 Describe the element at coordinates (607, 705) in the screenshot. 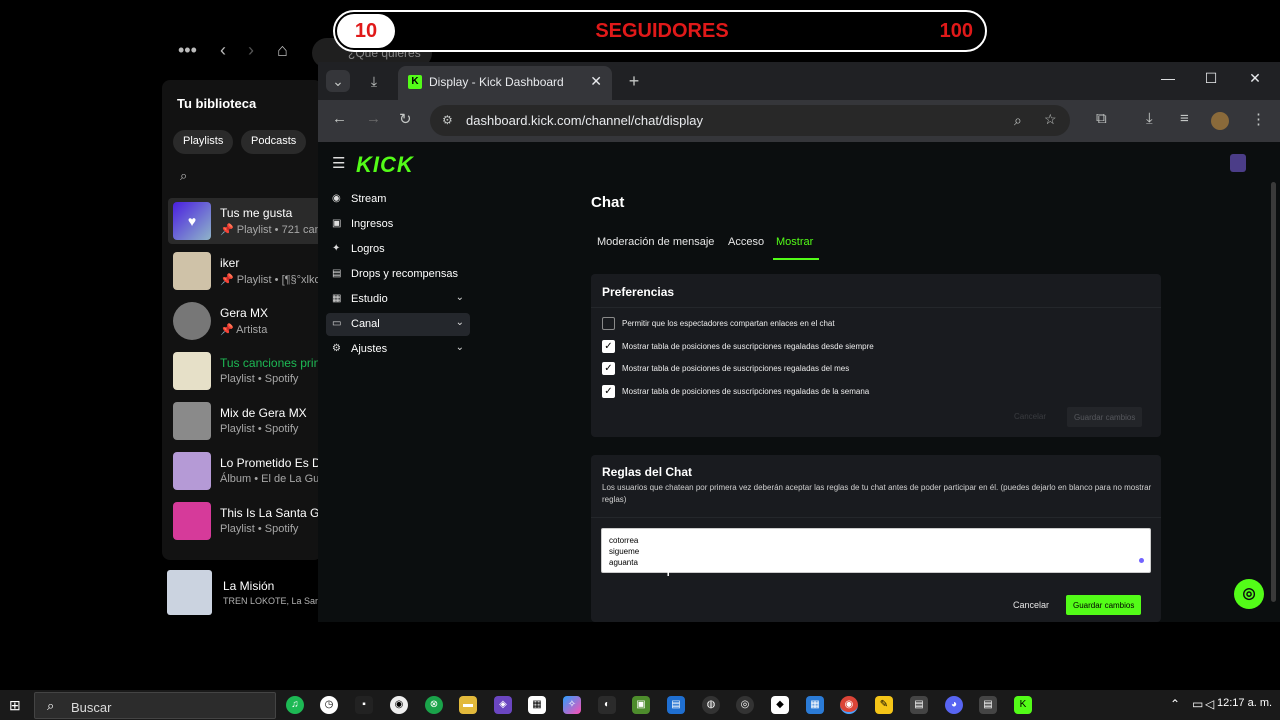

I see `app-icon: ◐` at that location.